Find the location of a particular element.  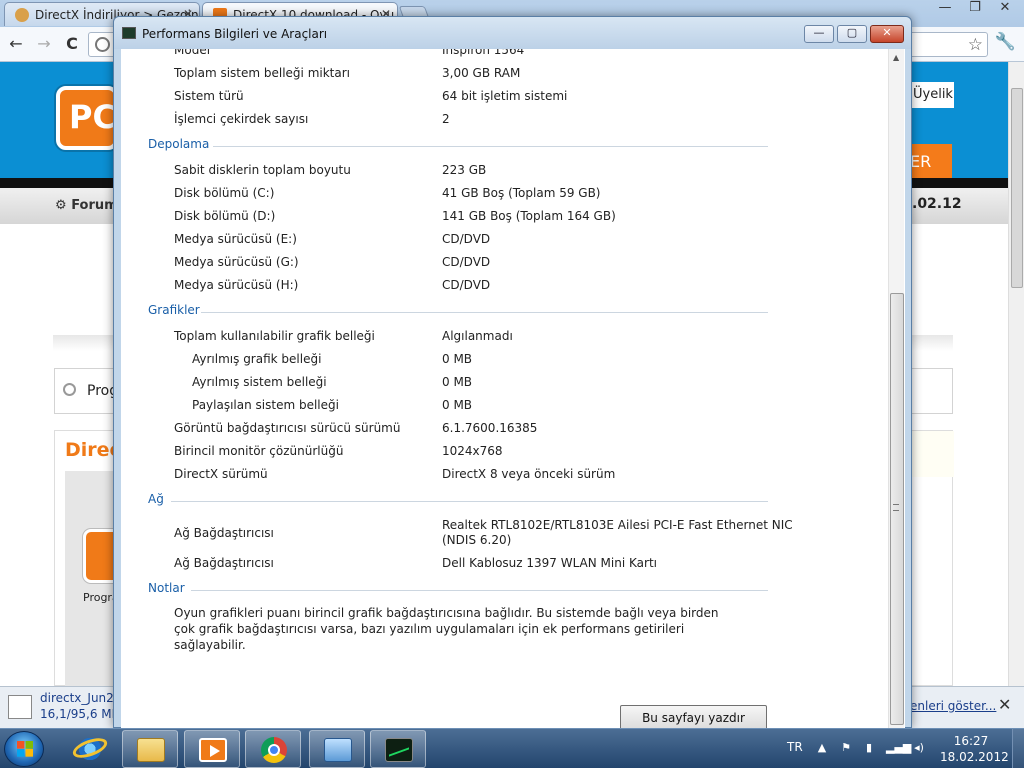

notes-heading: Notlar is located at coordinates (166, 588).